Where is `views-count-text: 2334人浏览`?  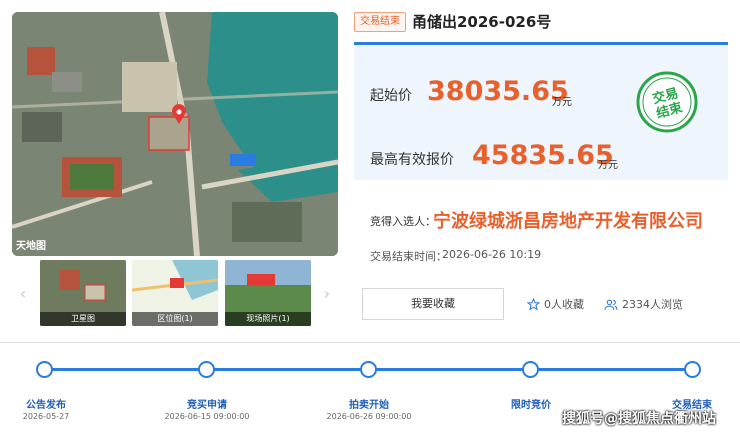 views-count-text: 2334人浏览 is located at coordinates (652, 304).